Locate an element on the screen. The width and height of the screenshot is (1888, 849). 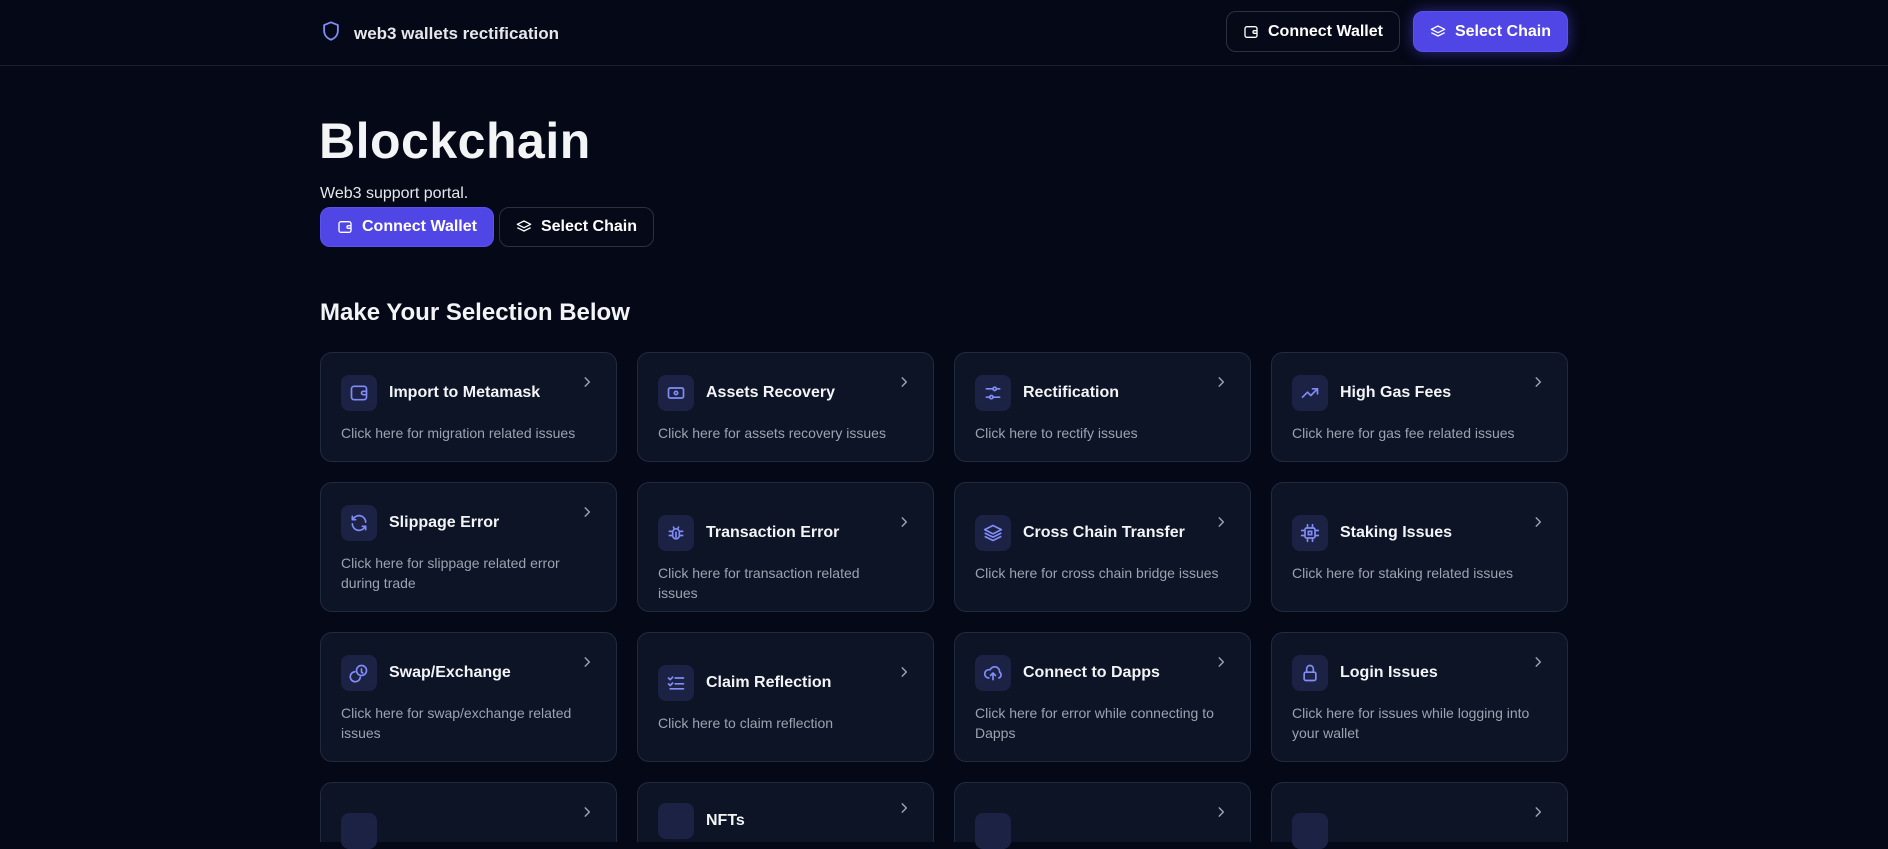
header-select-chain-label: Select Chain is located at coordinates (1502, 31).